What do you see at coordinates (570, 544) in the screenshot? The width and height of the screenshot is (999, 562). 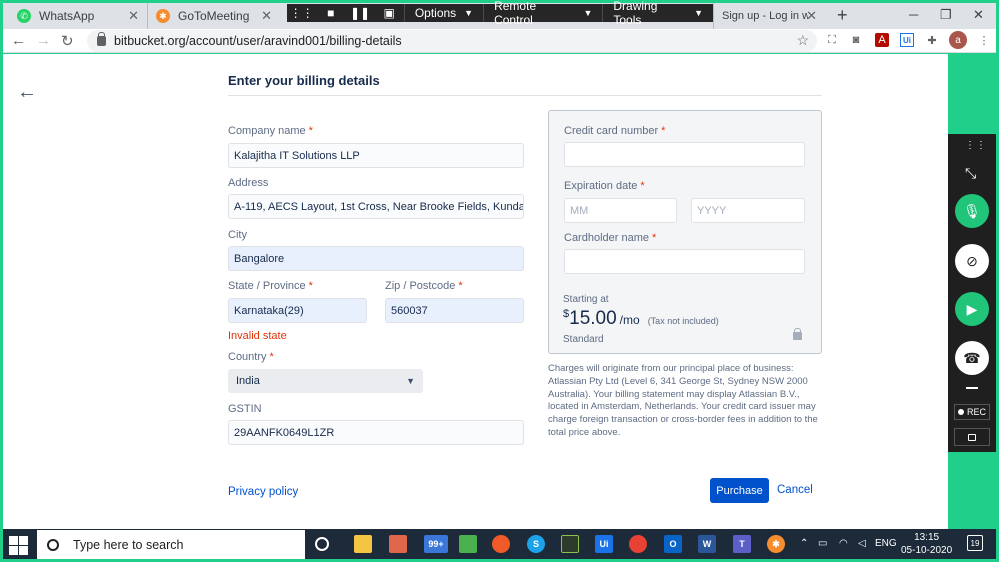 I see `terminal-icon` at bounding box center [570, 544].